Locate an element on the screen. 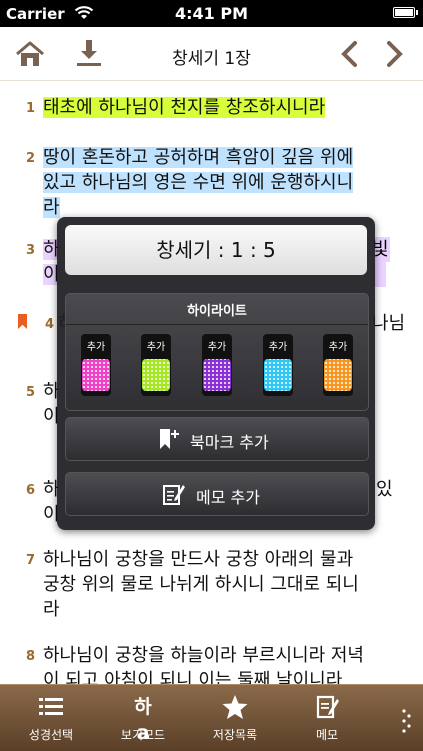 This screenshot has height=751, width=423. highlight-panel: 하이라이트 추가 추가 추가 추가 추가 is located at coordinates (217, 352).